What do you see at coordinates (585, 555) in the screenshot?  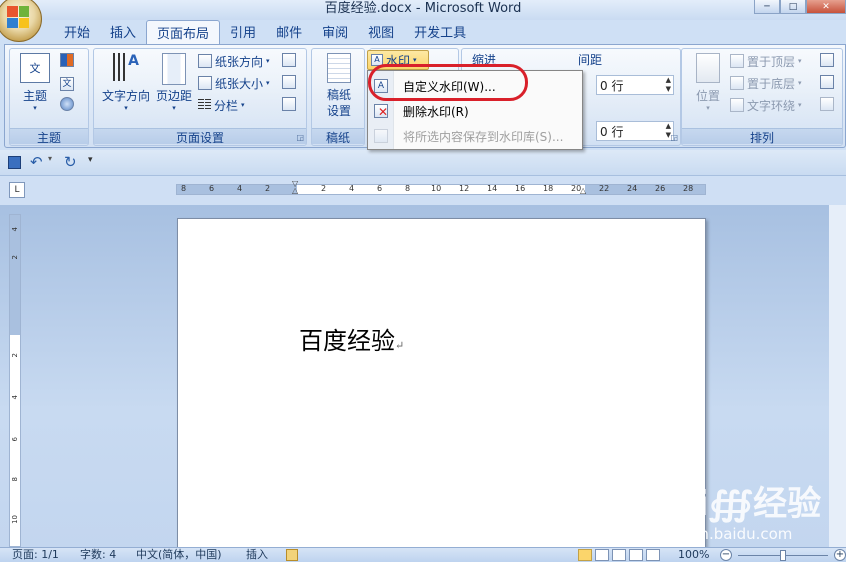 I see `print-layout-icon` at bounding box center [585, 555].